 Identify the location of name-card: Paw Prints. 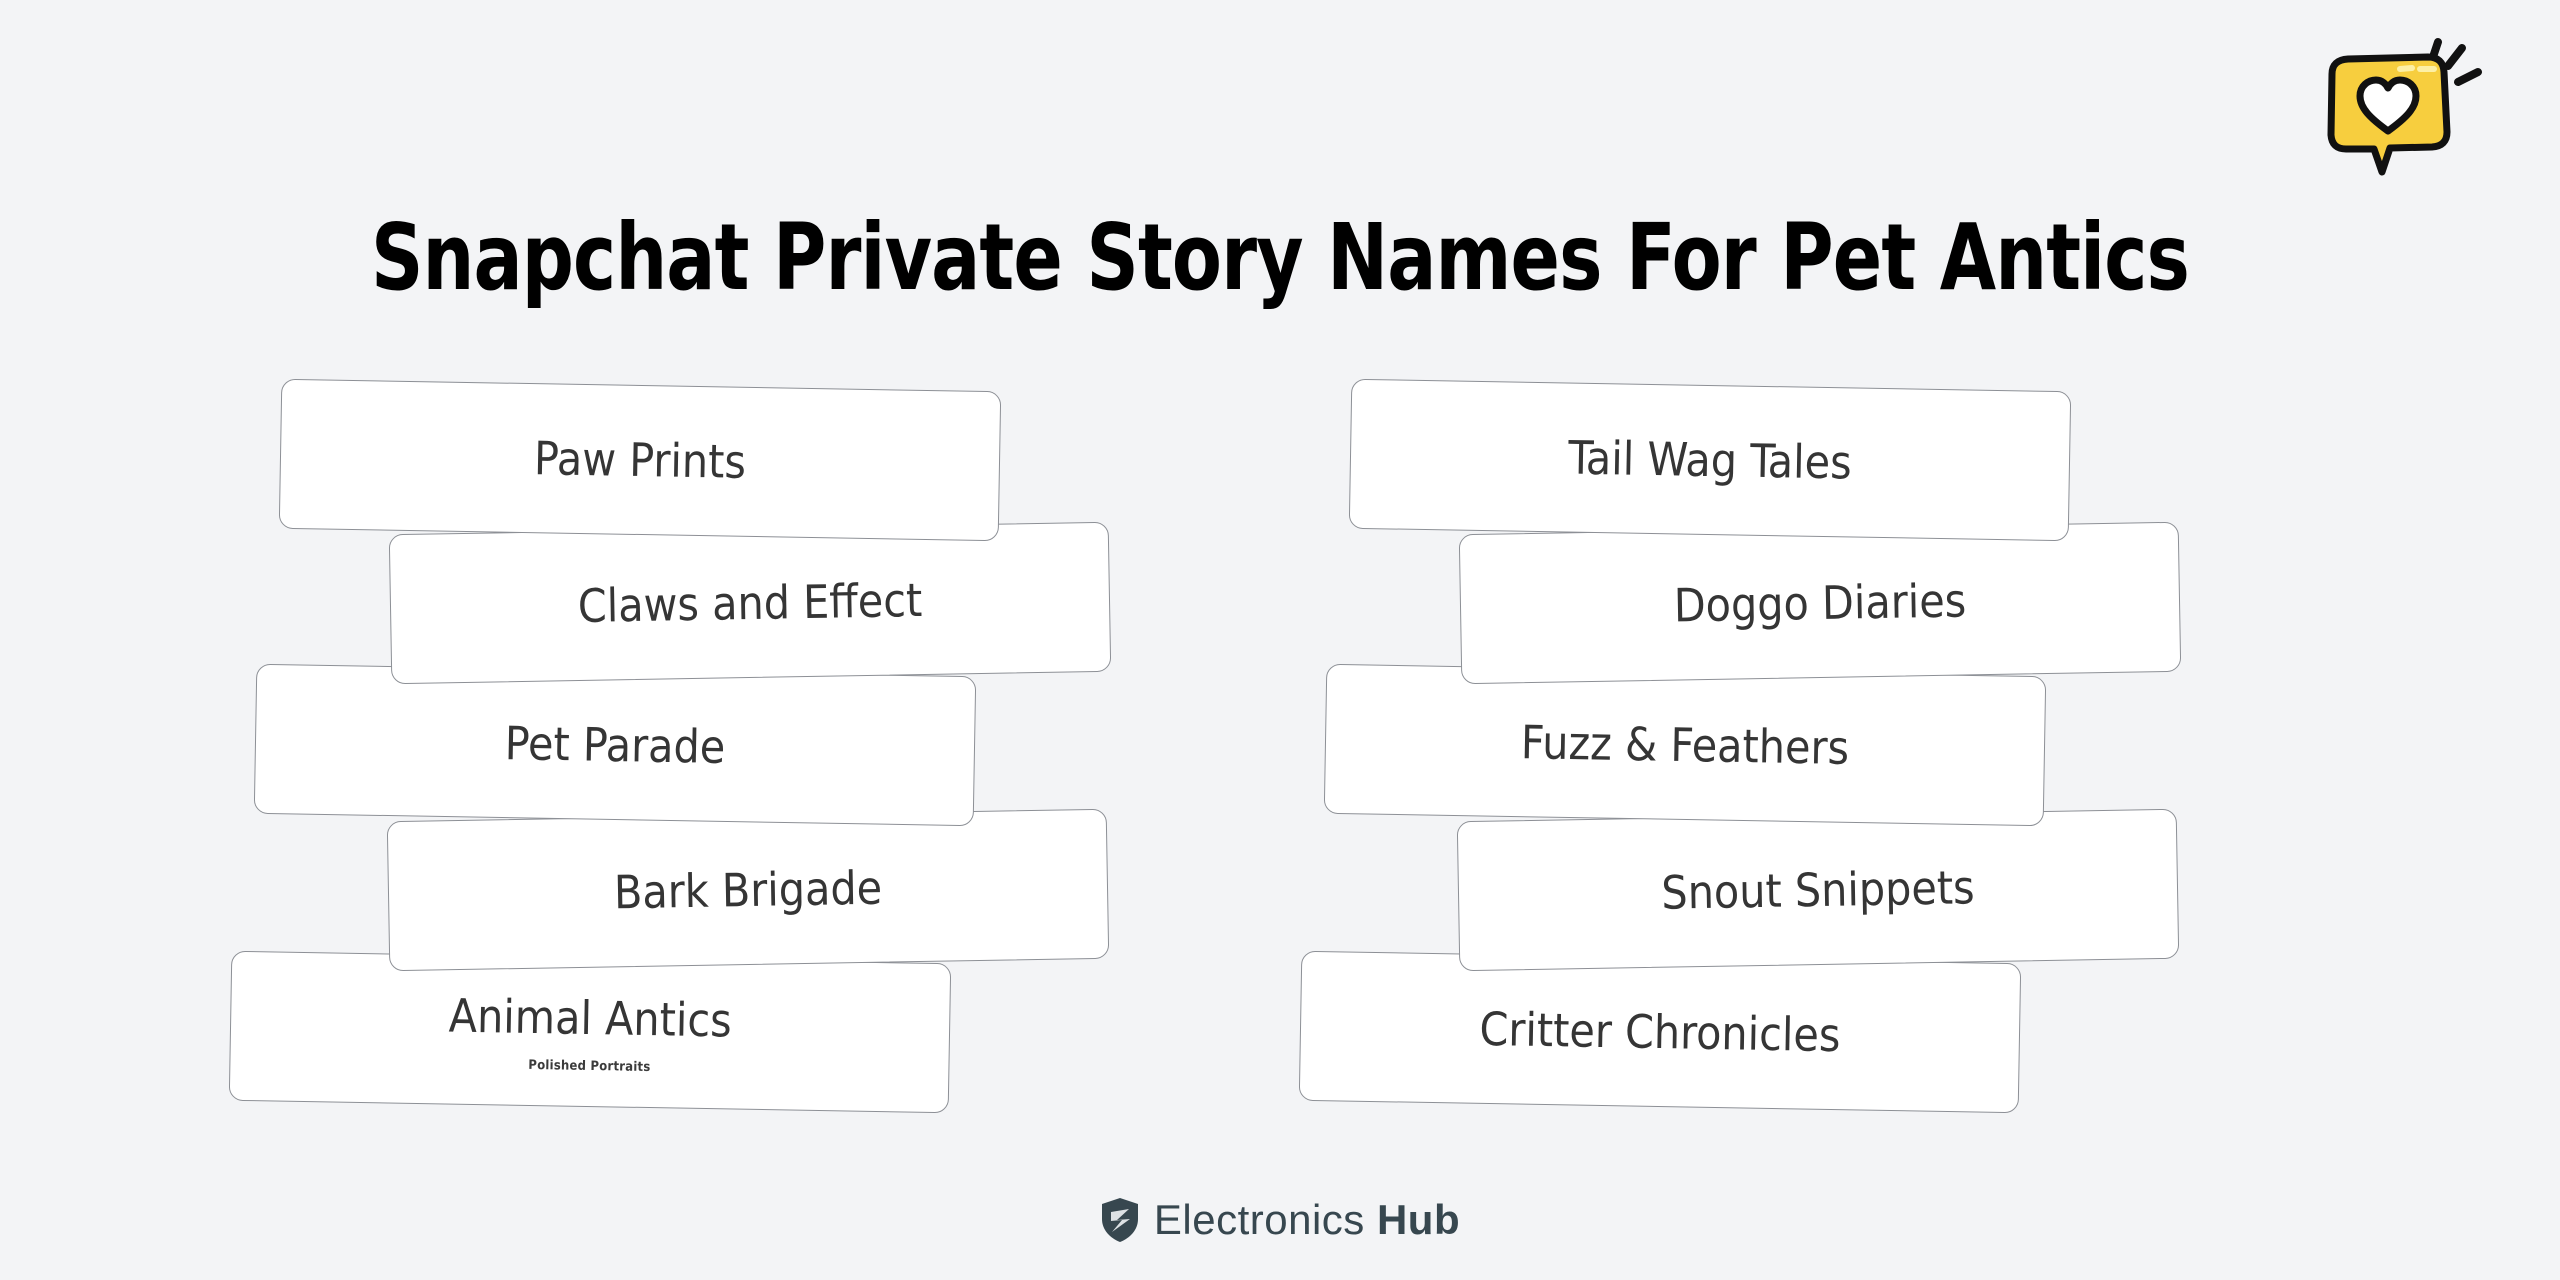
(640, 460).